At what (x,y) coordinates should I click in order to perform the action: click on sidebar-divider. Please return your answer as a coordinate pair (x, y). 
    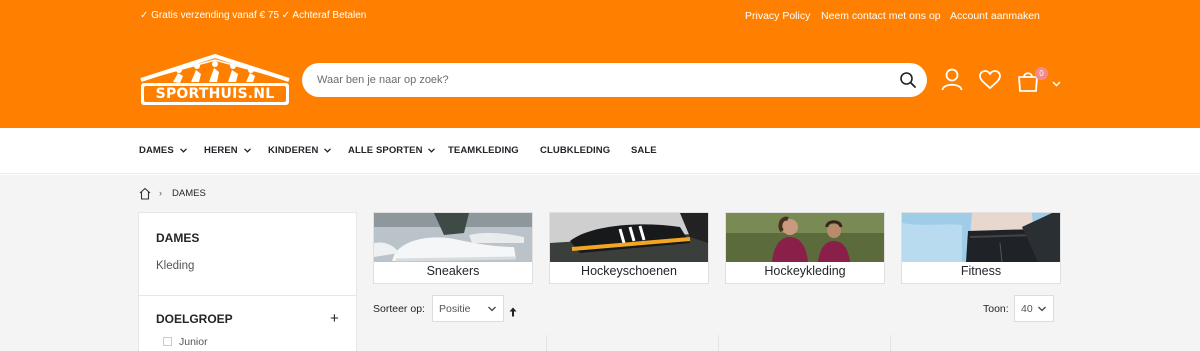
    Looking at the image, I should click on (247, 295).